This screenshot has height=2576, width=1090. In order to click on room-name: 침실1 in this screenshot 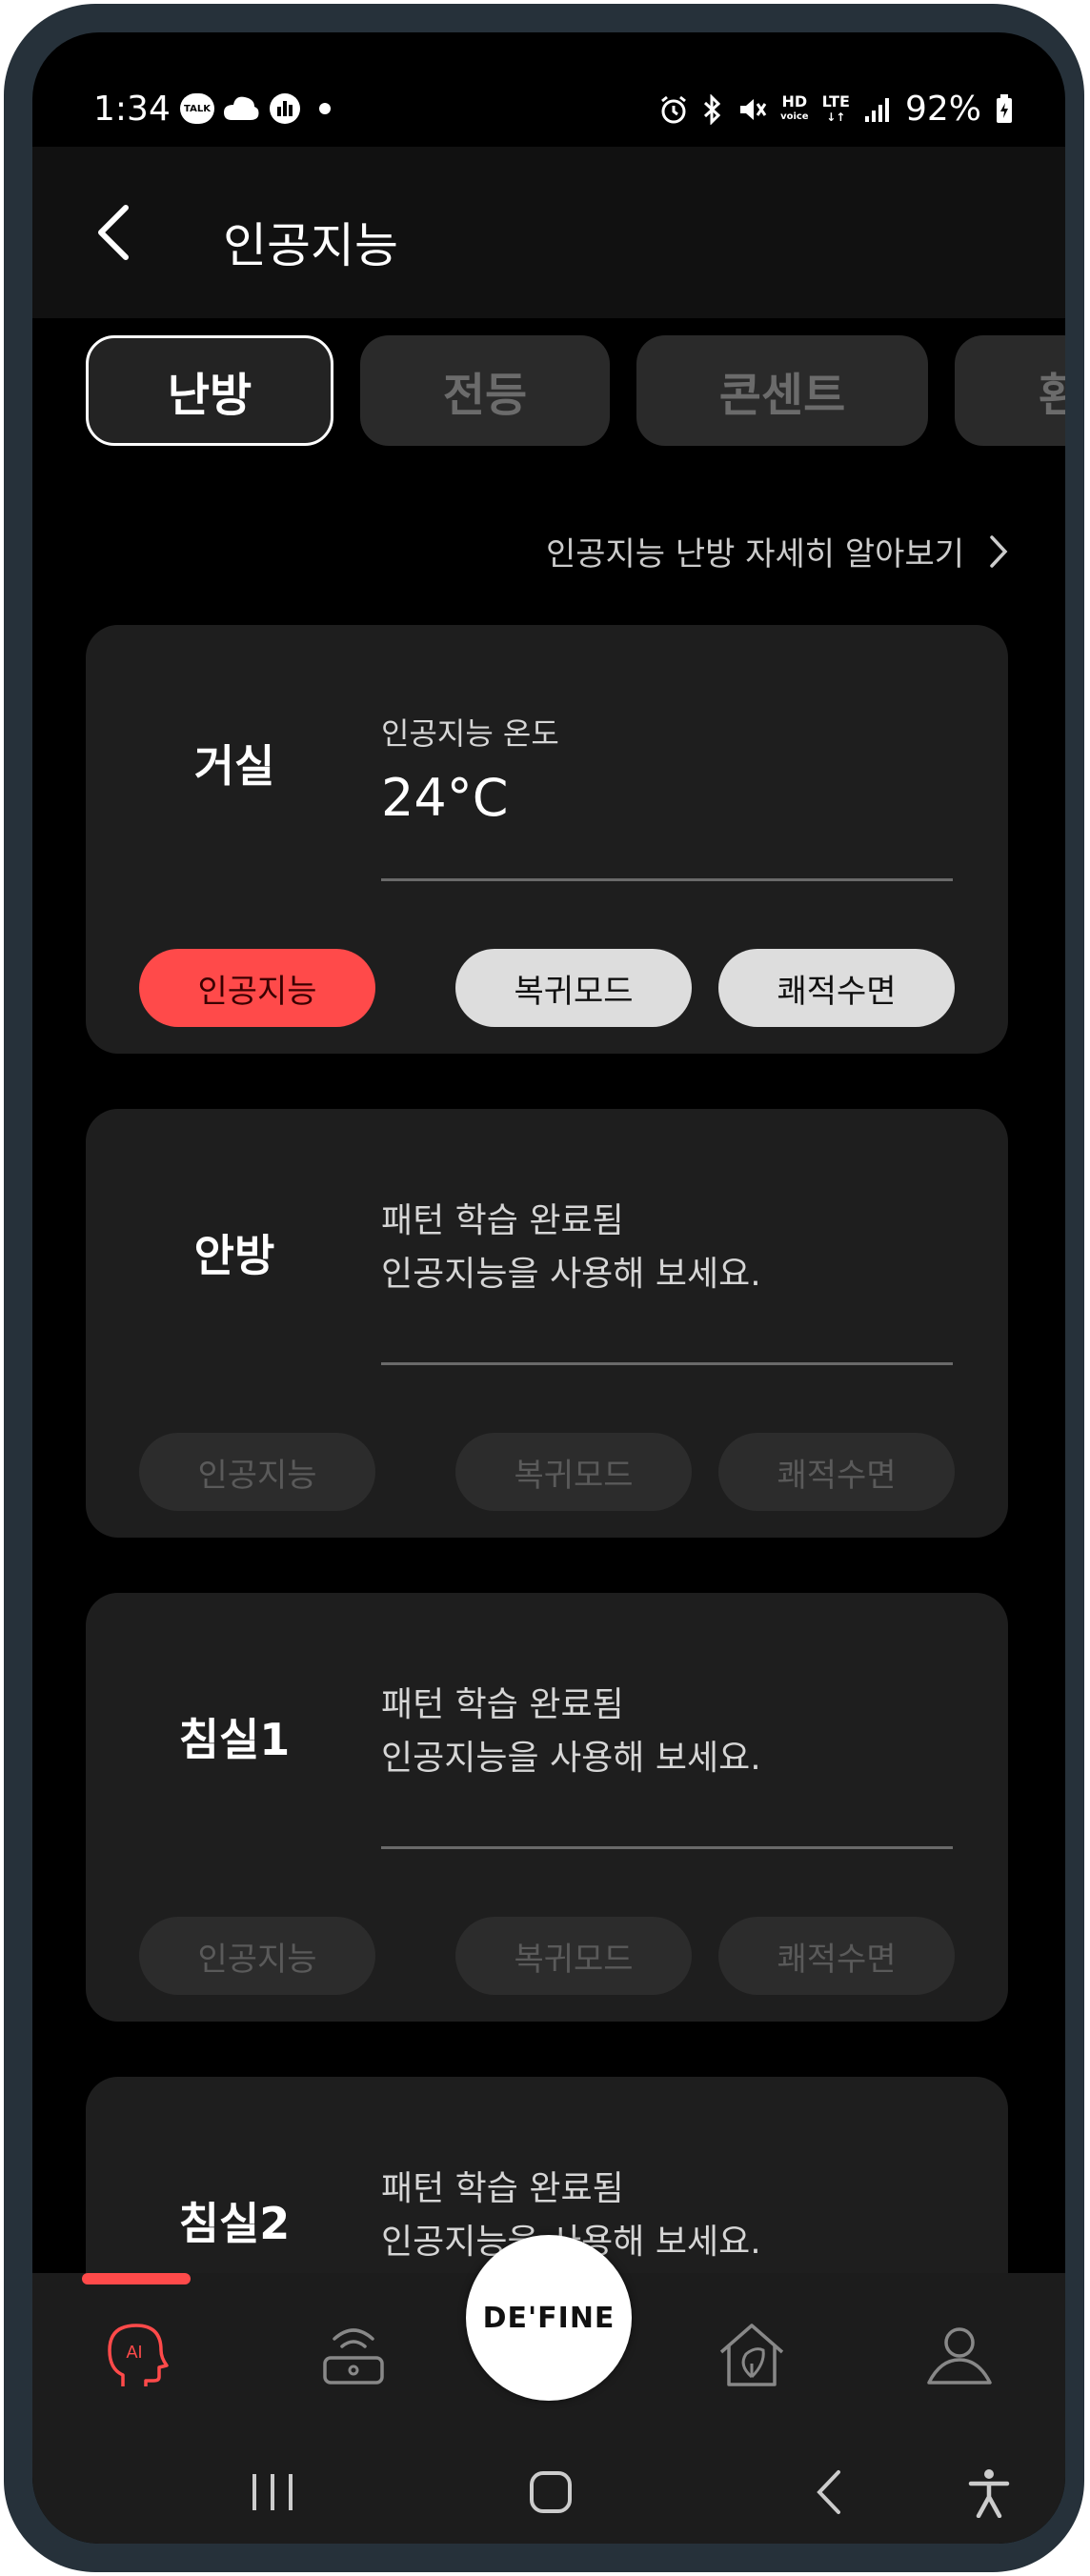, I will do `click(235, 1739)`.